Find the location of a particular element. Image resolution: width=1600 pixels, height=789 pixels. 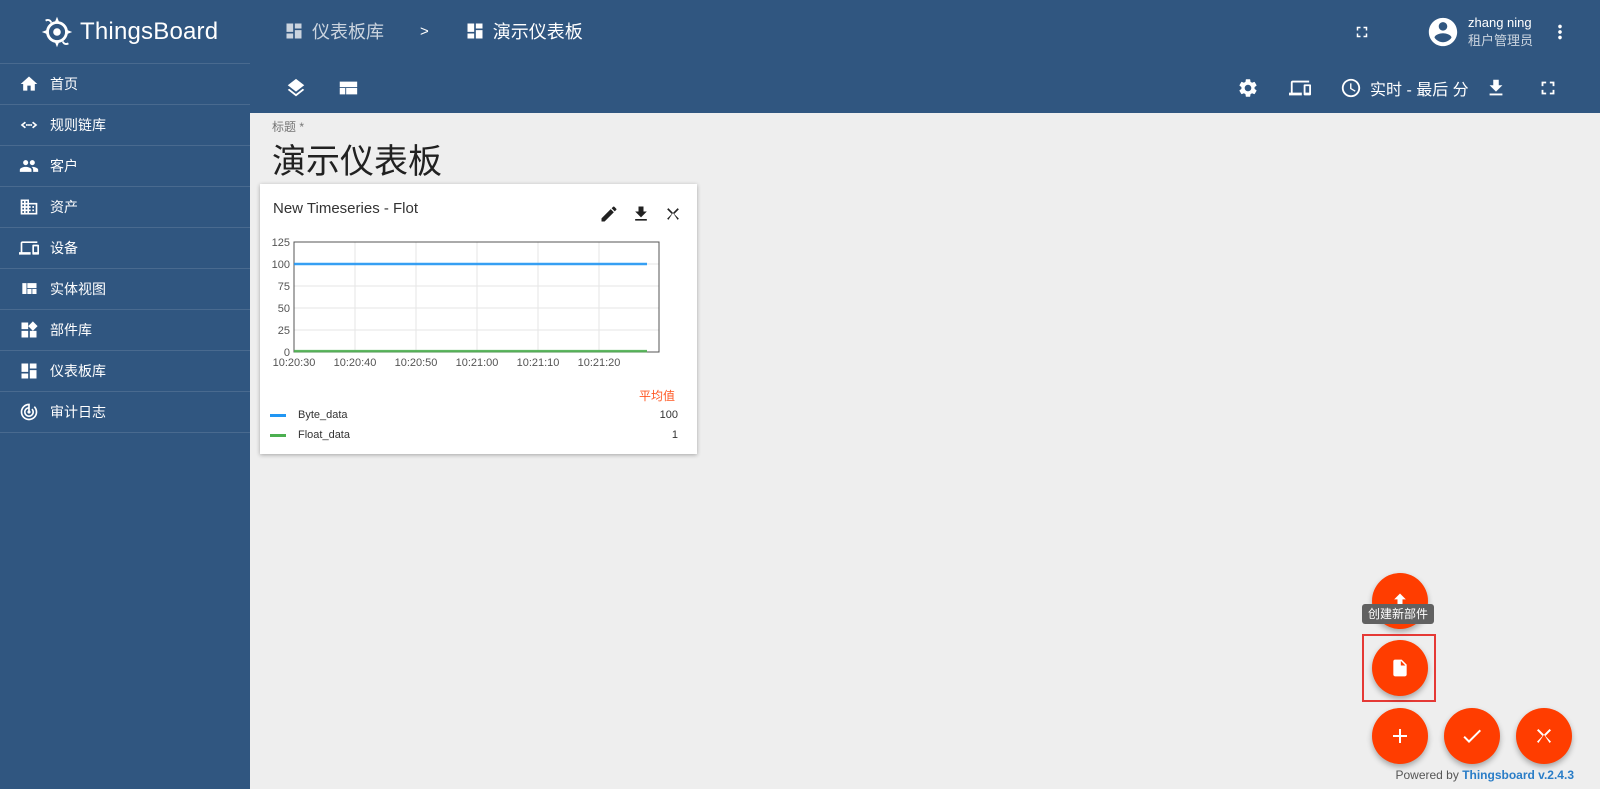

title-field-label: 标题 * is located at coordinates (288, 127).